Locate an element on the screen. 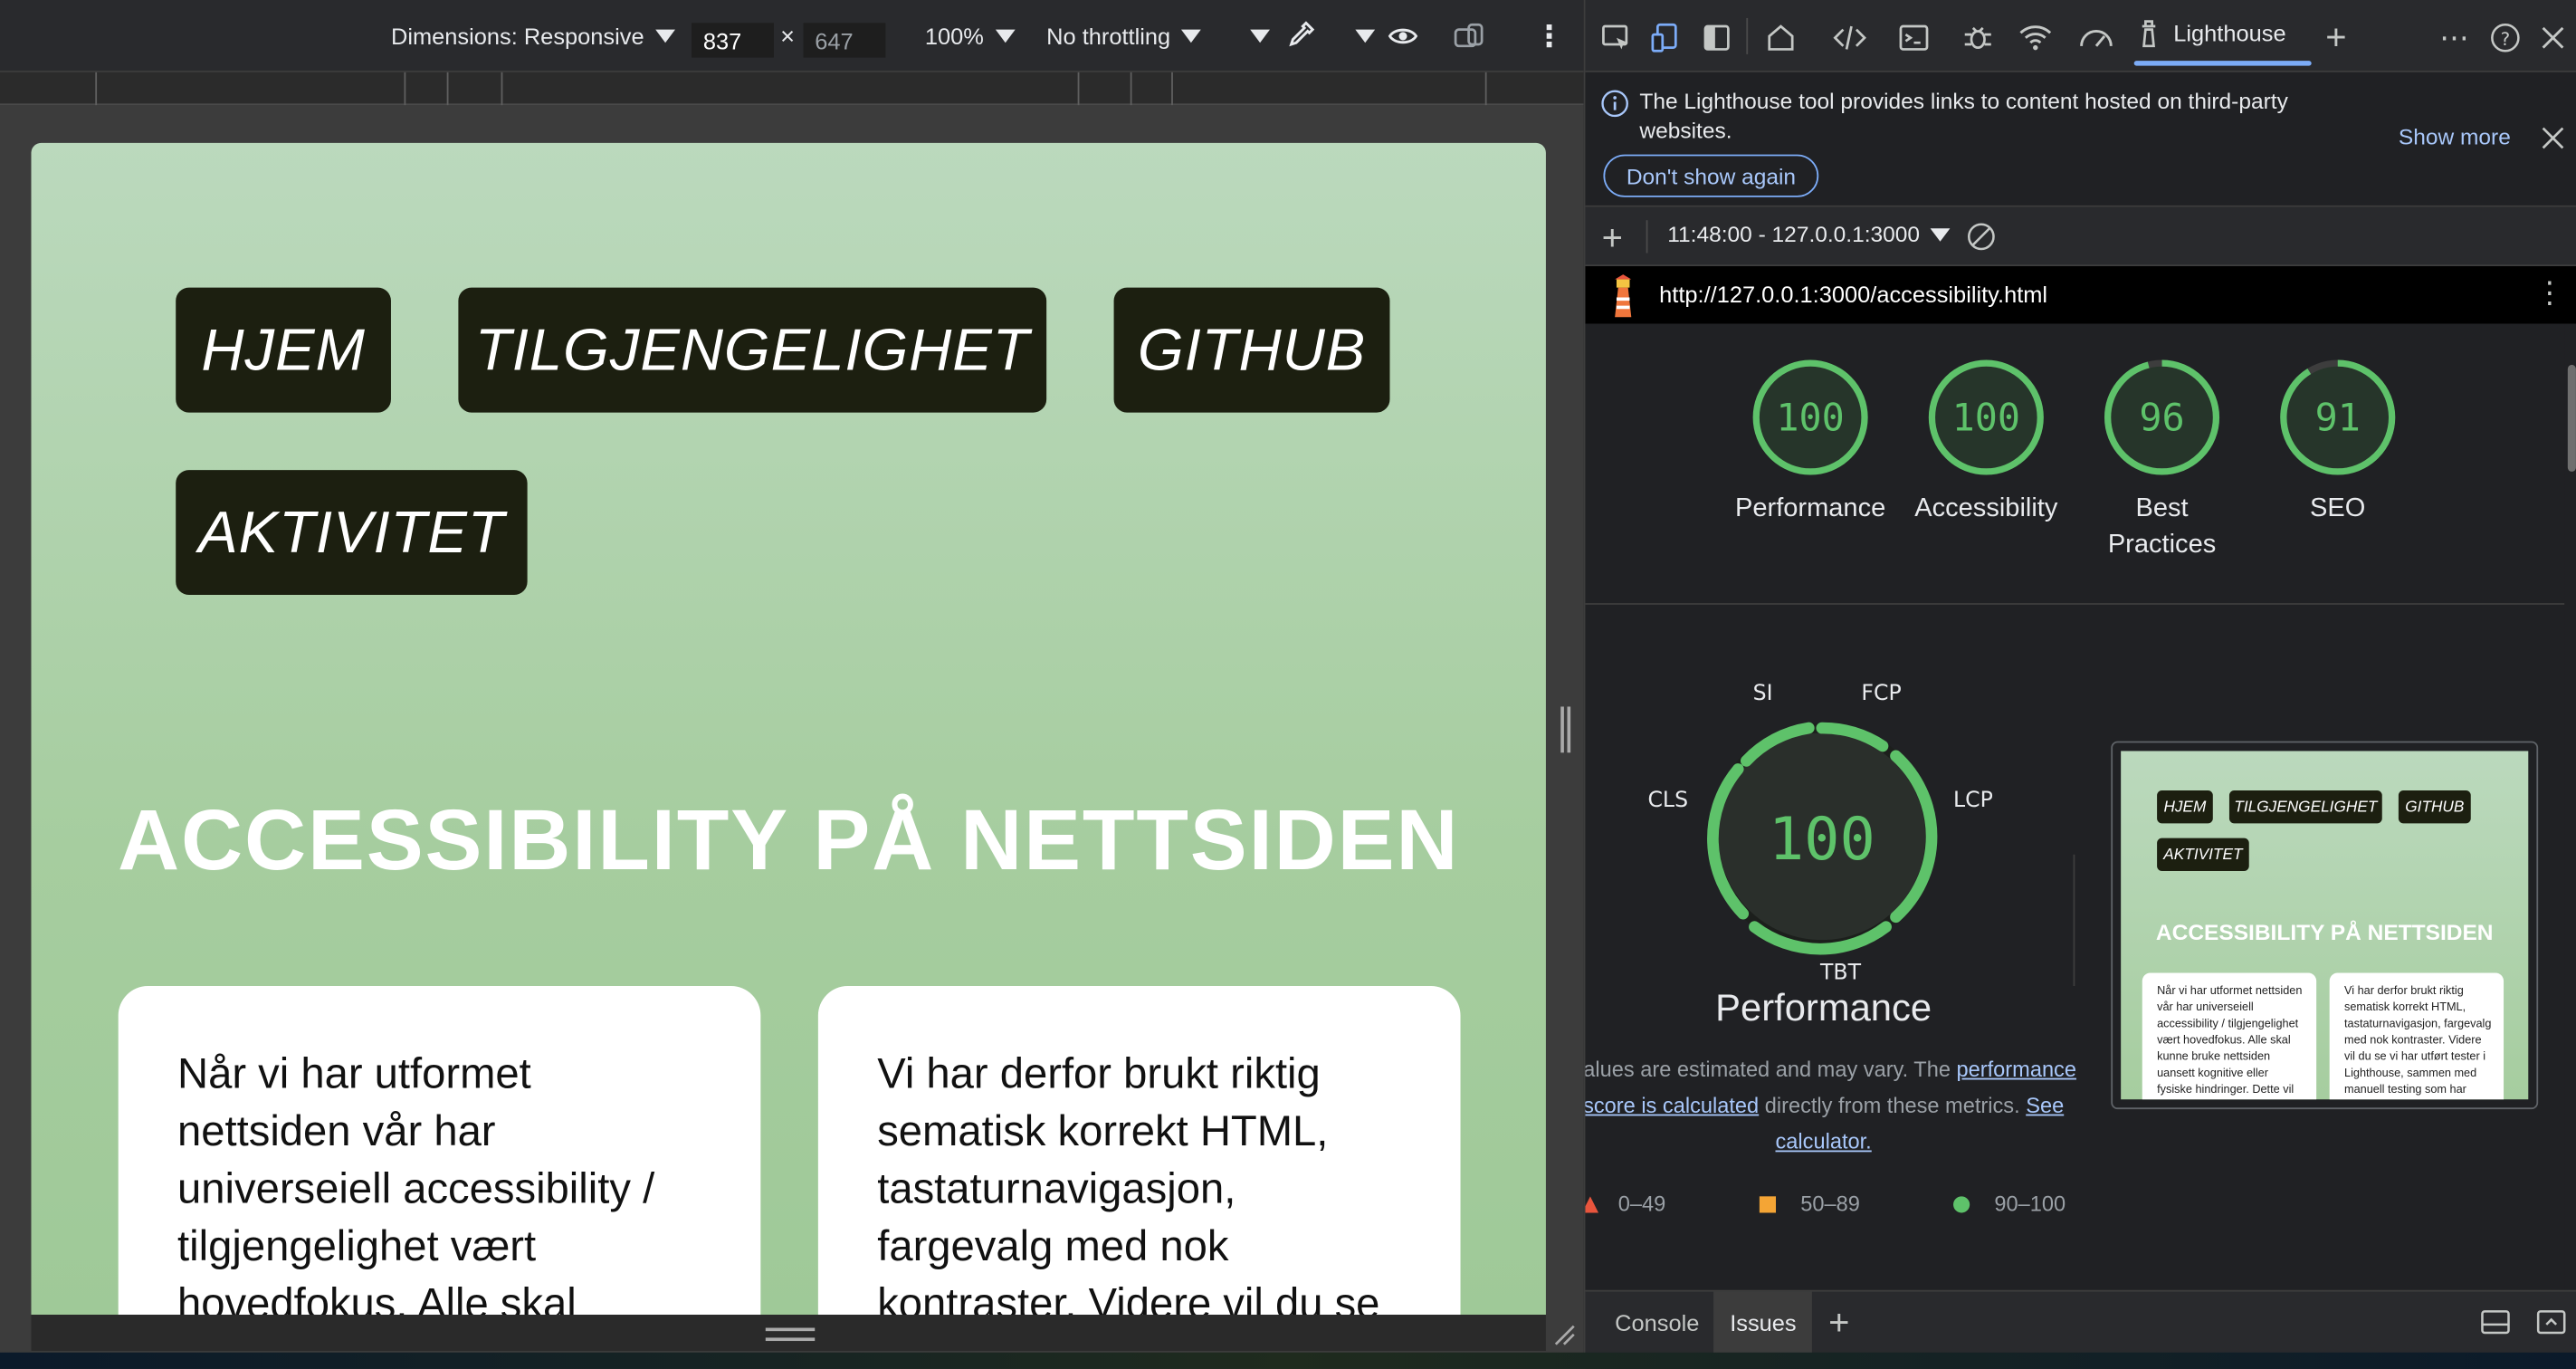 The image size is (2576, 1369). dimensions-dropdown: Dimensions: Responsive is located at coordinates (533, 36).